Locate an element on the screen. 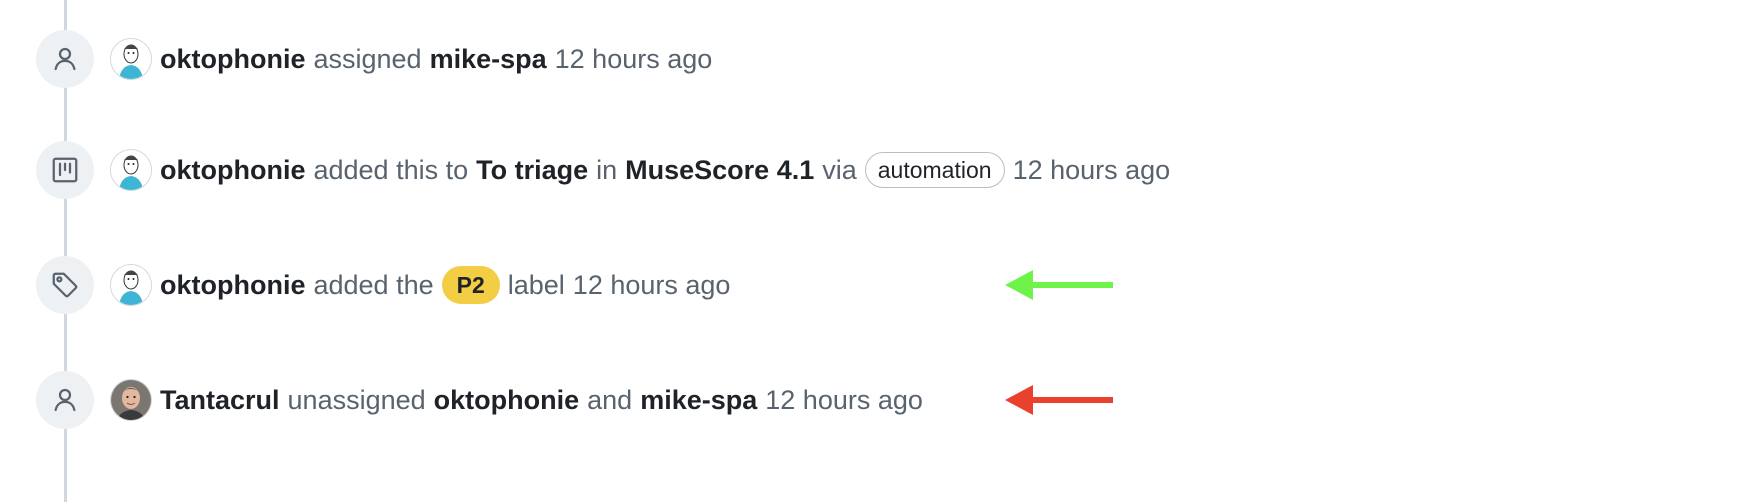 The height and width of the screenshot is (502, 1746). project-icon is located at coordinates (65, 170).